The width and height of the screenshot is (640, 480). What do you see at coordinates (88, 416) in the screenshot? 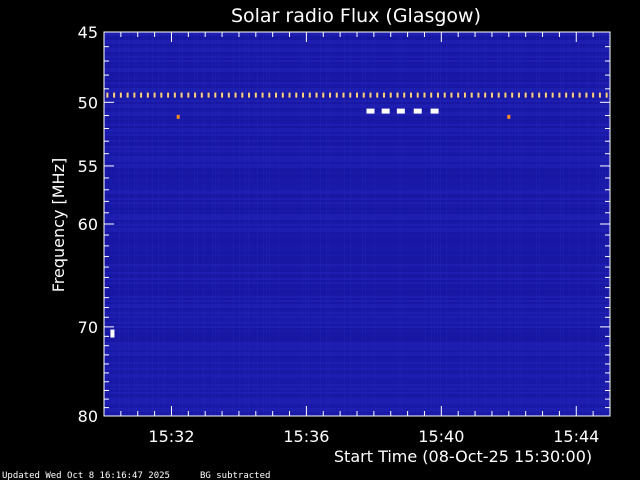
I see `y-tick-label: 80` at bounding box center [88, 416].